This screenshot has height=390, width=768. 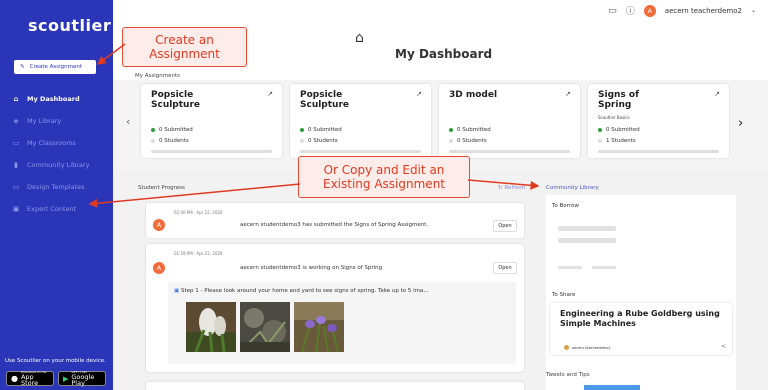 What do you see at coordinates (630, 10) in the screenshot?
I see `help-icon: ⓘ` at bounding box center [630, 10].